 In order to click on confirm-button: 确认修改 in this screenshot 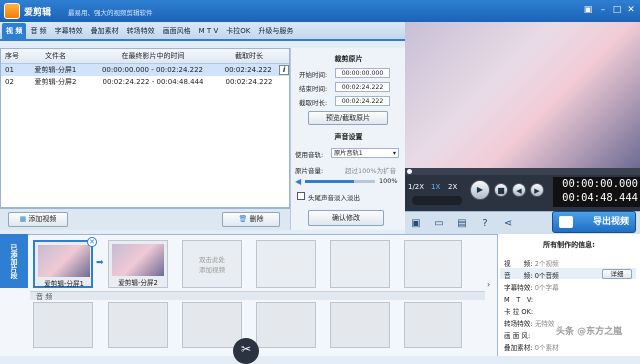, I will do `click(346, 218)`.